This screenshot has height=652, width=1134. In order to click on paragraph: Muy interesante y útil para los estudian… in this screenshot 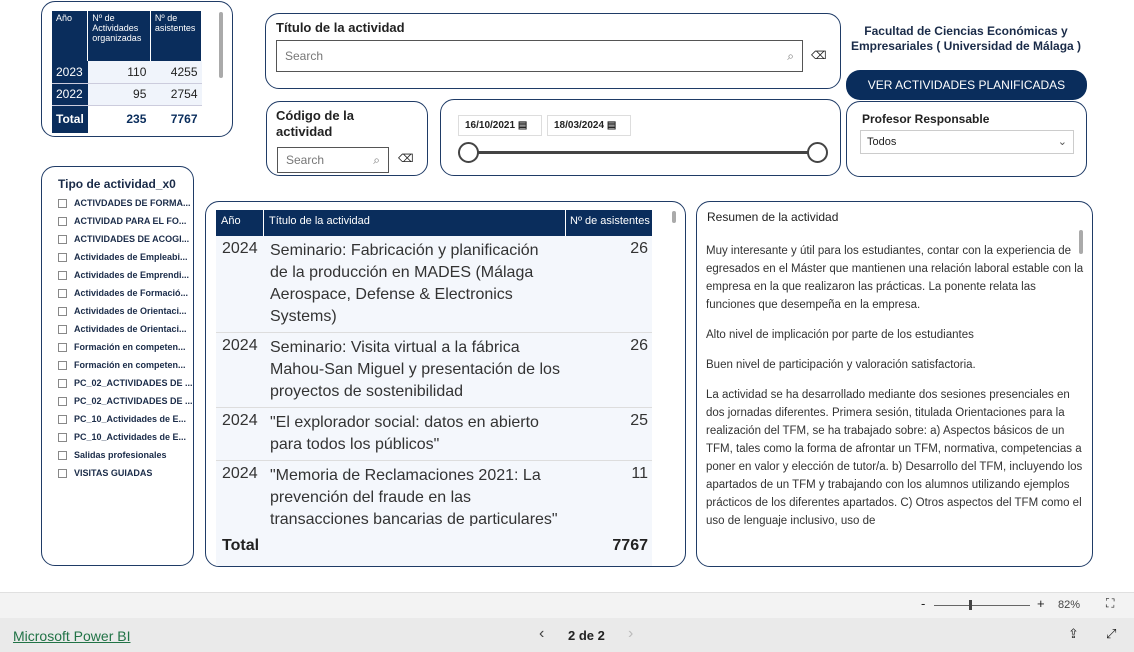, I will do `click(895, 278)`.